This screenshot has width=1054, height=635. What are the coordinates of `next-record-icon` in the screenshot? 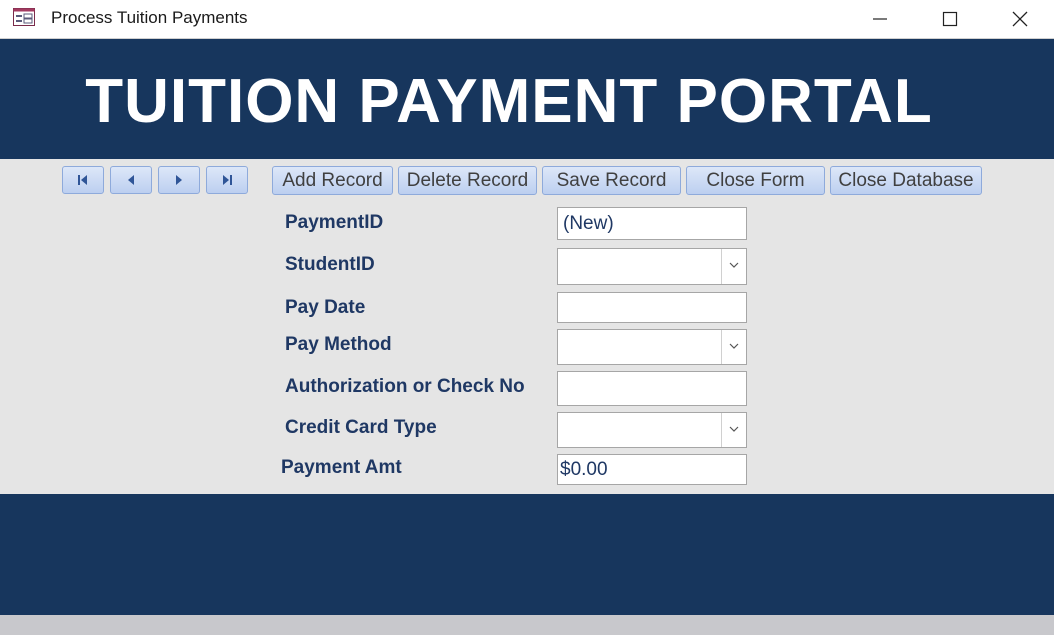 It's located at (179, 180).